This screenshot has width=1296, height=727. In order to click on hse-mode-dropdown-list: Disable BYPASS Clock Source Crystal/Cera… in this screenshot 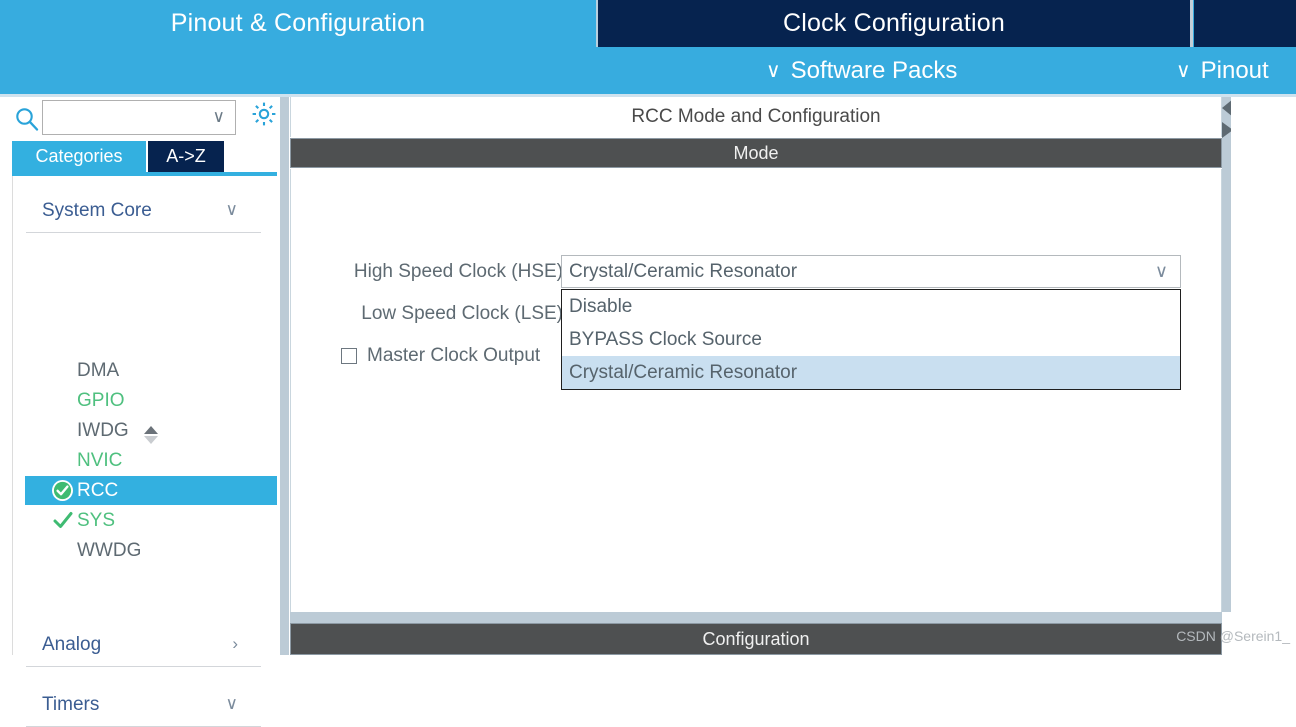, I will do `click(871, 339)`.